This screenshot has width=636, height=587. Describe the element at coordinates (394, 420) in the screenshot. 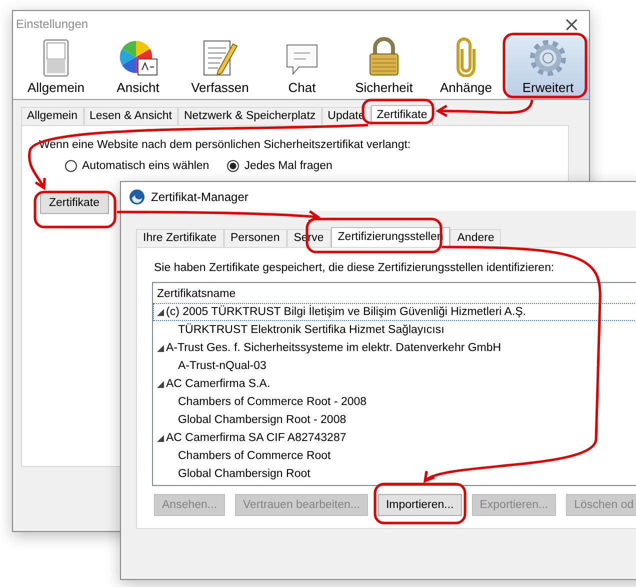

I see `tree-row: Global Chambersign Root - 2008` at that location.